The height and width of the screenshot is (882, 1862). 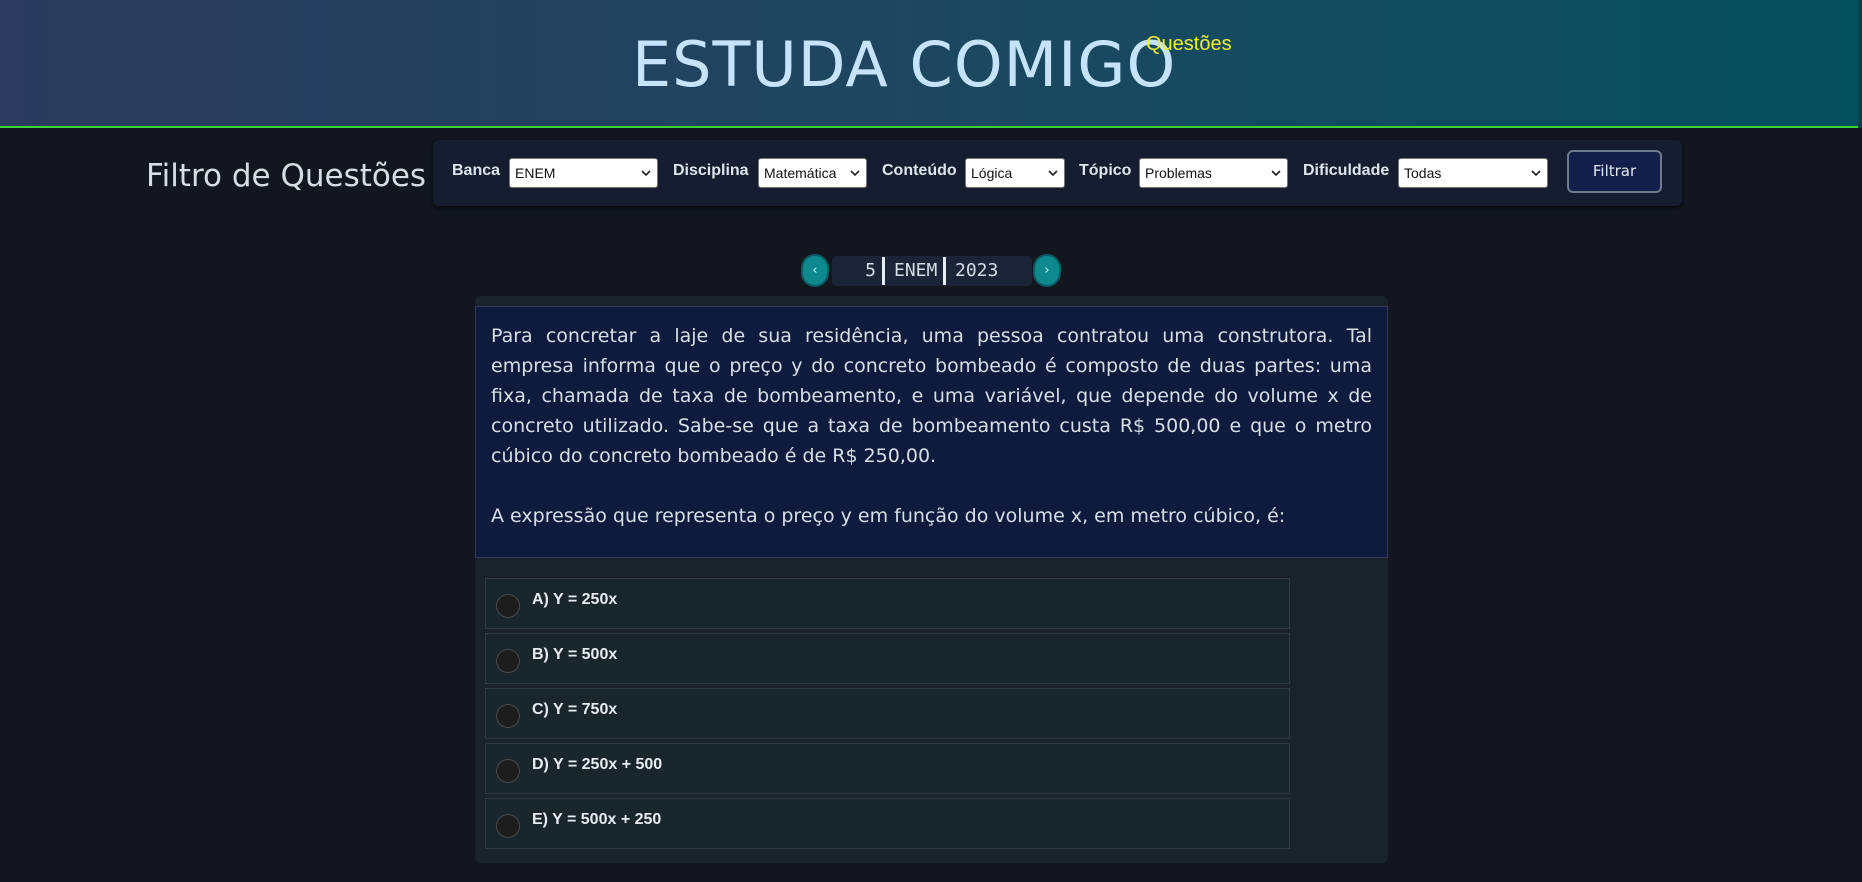 I want to click on option-c: C) Y = 750x, so click(x=887, y=713).